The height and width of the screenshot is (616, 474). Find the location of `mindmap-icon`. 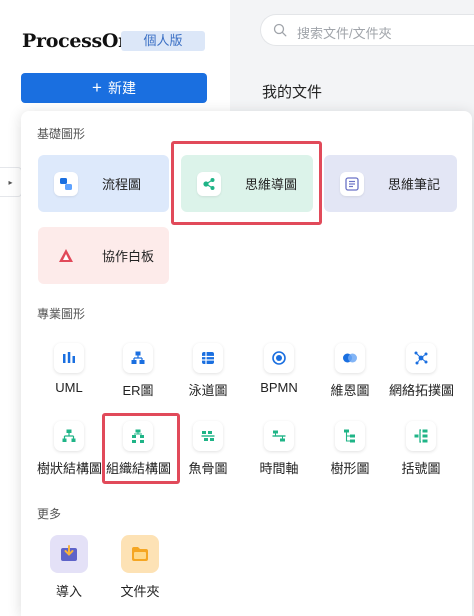

mindmap-icon is located at coordinates (209, 183).